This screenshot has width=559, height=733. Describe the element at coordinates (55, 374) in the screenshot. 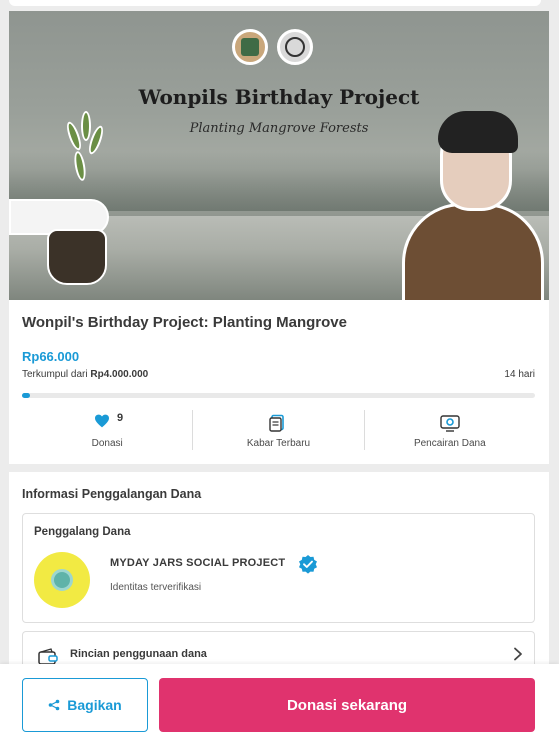

I see `raised-prefix: Terkumpul dari` at that location.